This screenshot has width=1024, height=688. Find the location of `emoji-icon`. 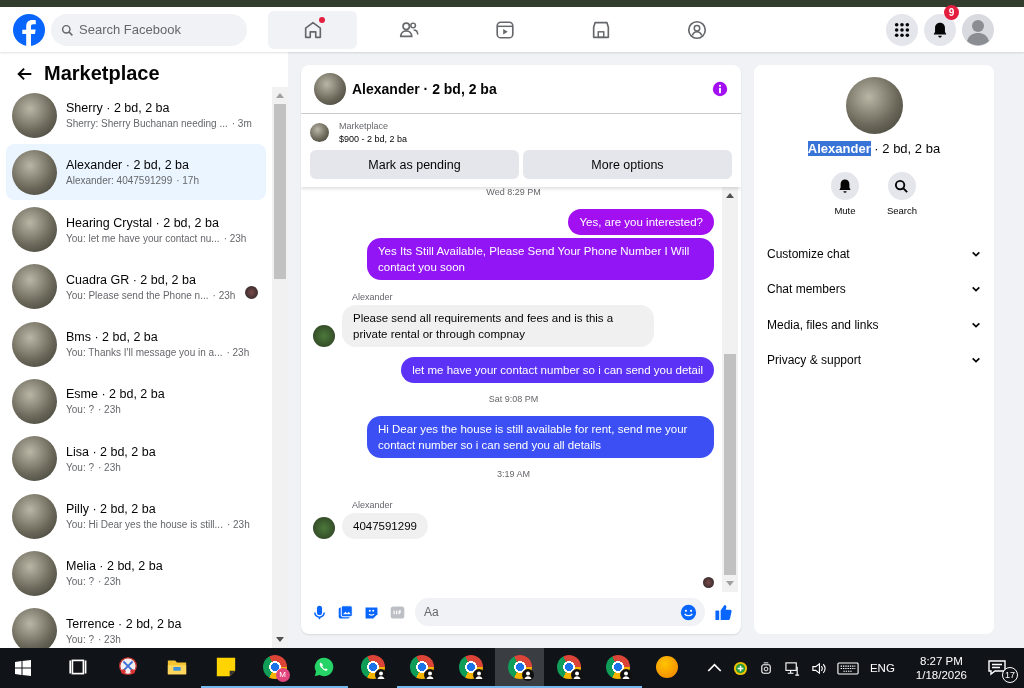

emoji-icon is located at coordinates (688, 612).